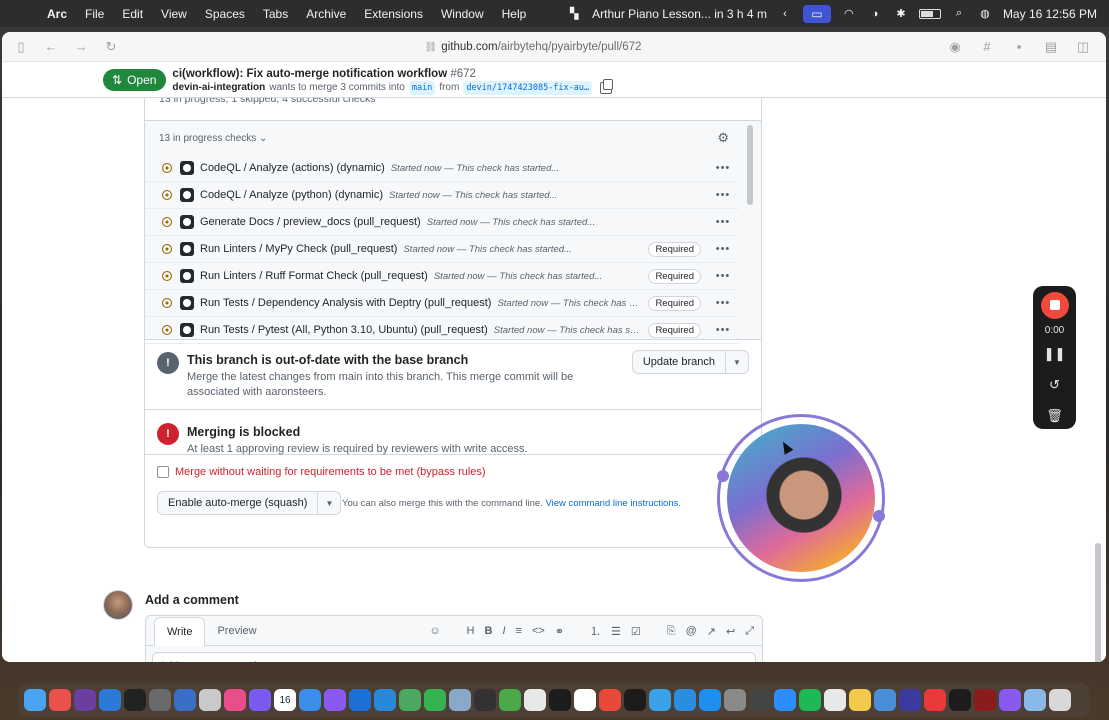 This screenshot has height=720, width=1109. Describe the element at coordinates (163, 472) in the screenshot. I see `bypass-checkbox` at that location.